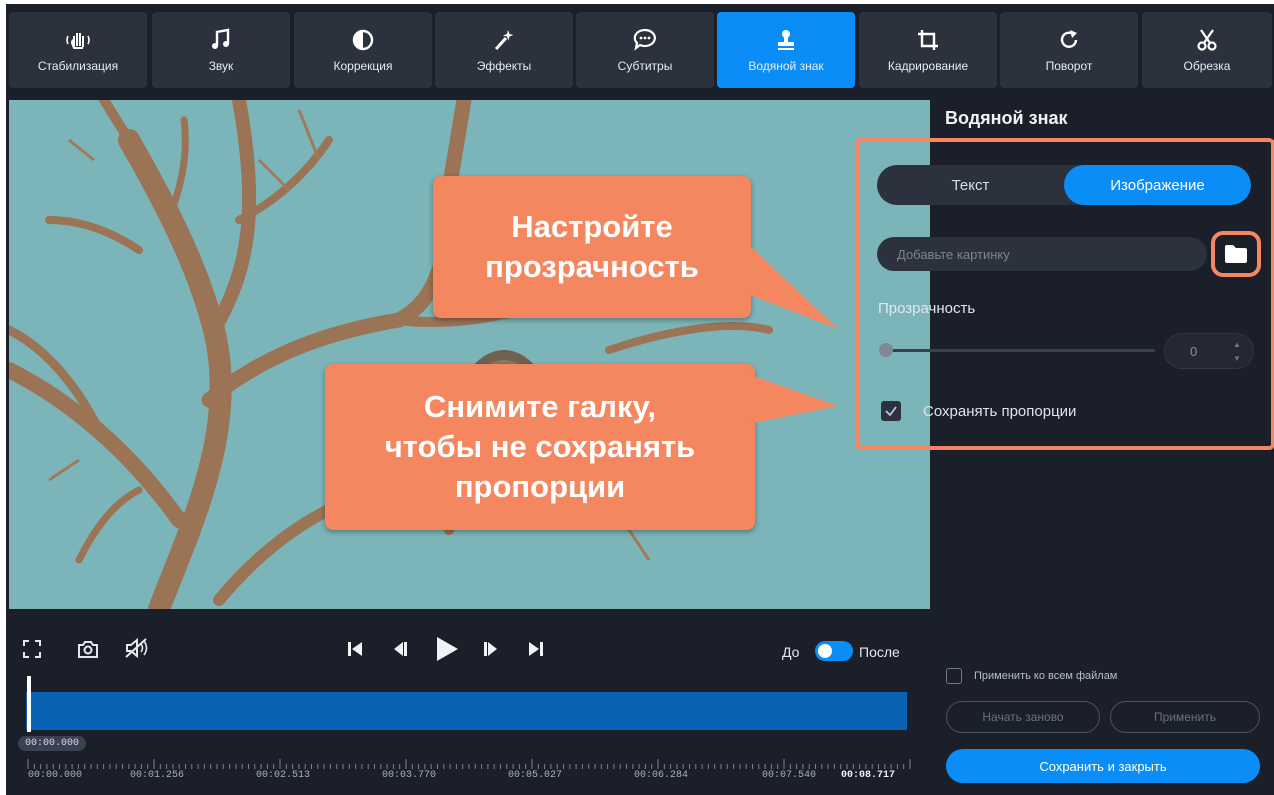 The width and height of the screenshot is (1274, 795). Describe the element at coordinates (1069, 39) in the screenshot. I see `rotate-icon` at that location.